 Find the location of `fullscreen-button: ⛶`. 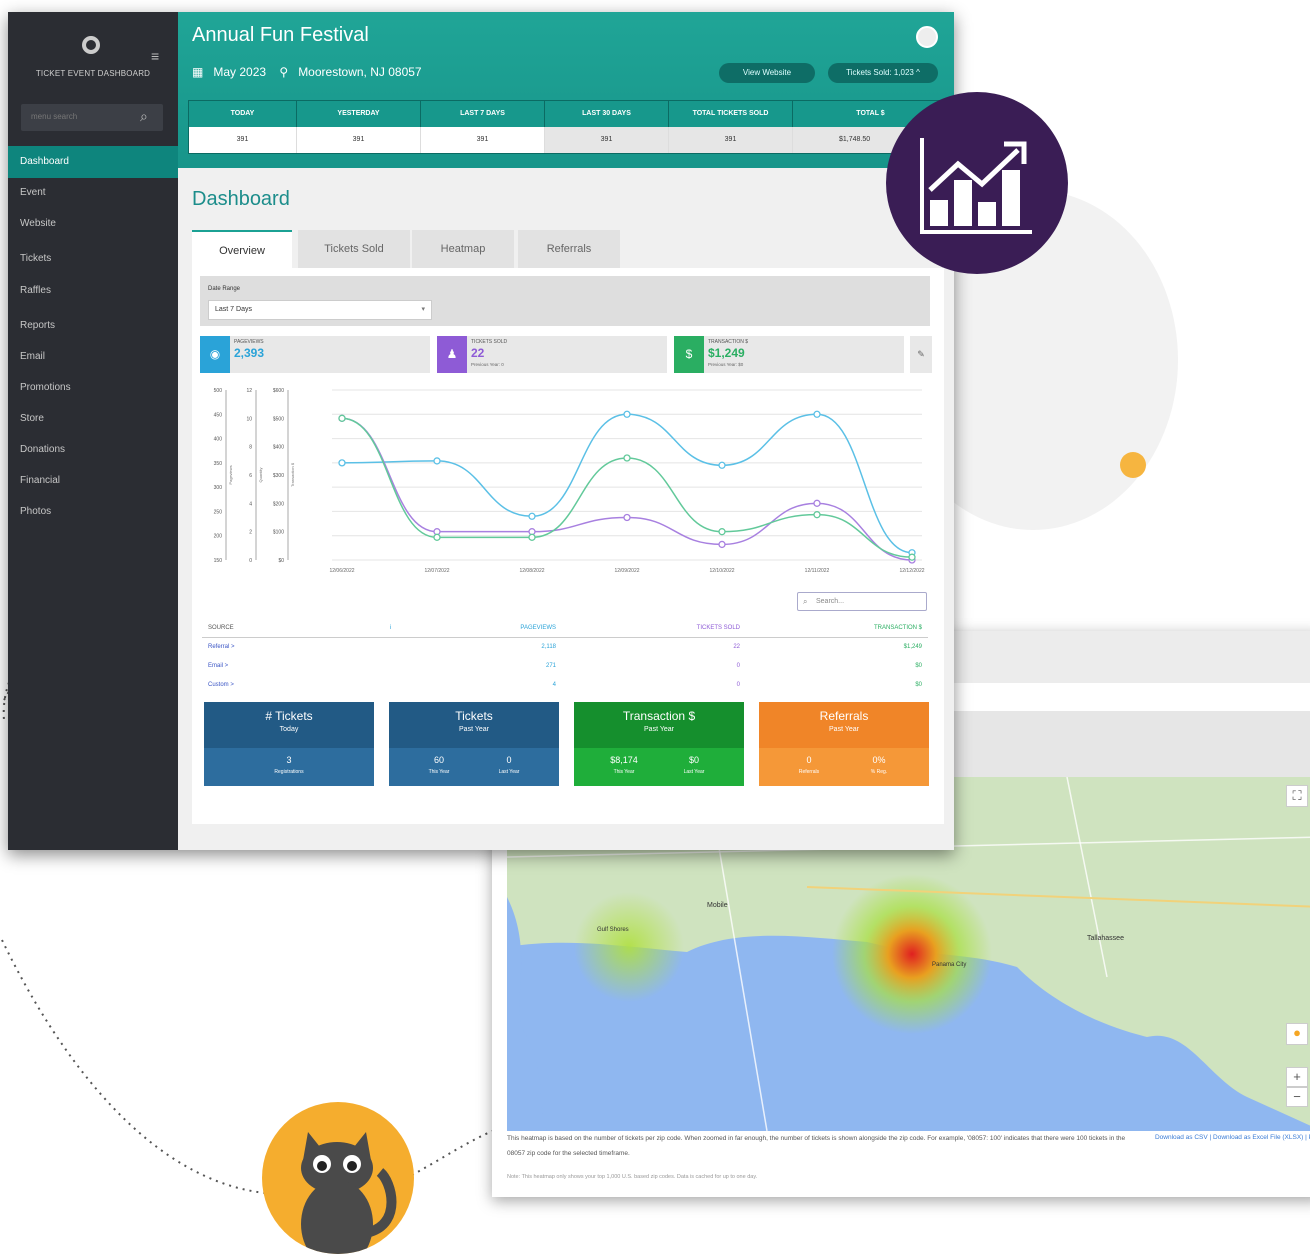

fullscreen-button: ⛶ is located at coordinates (1297, 796).